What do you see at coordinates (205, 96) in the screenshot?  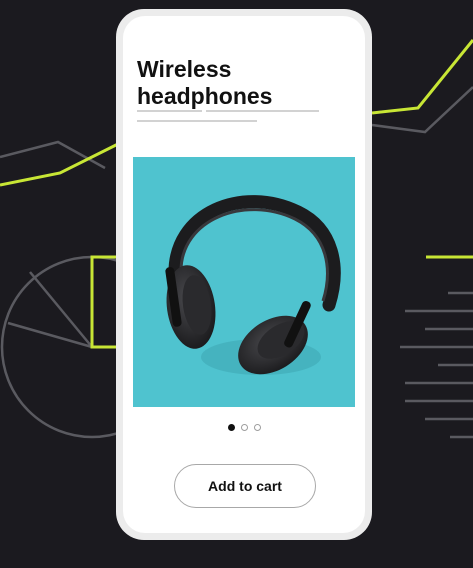 I see `product-title-line2: headphones` at bounding box center [205, 96].